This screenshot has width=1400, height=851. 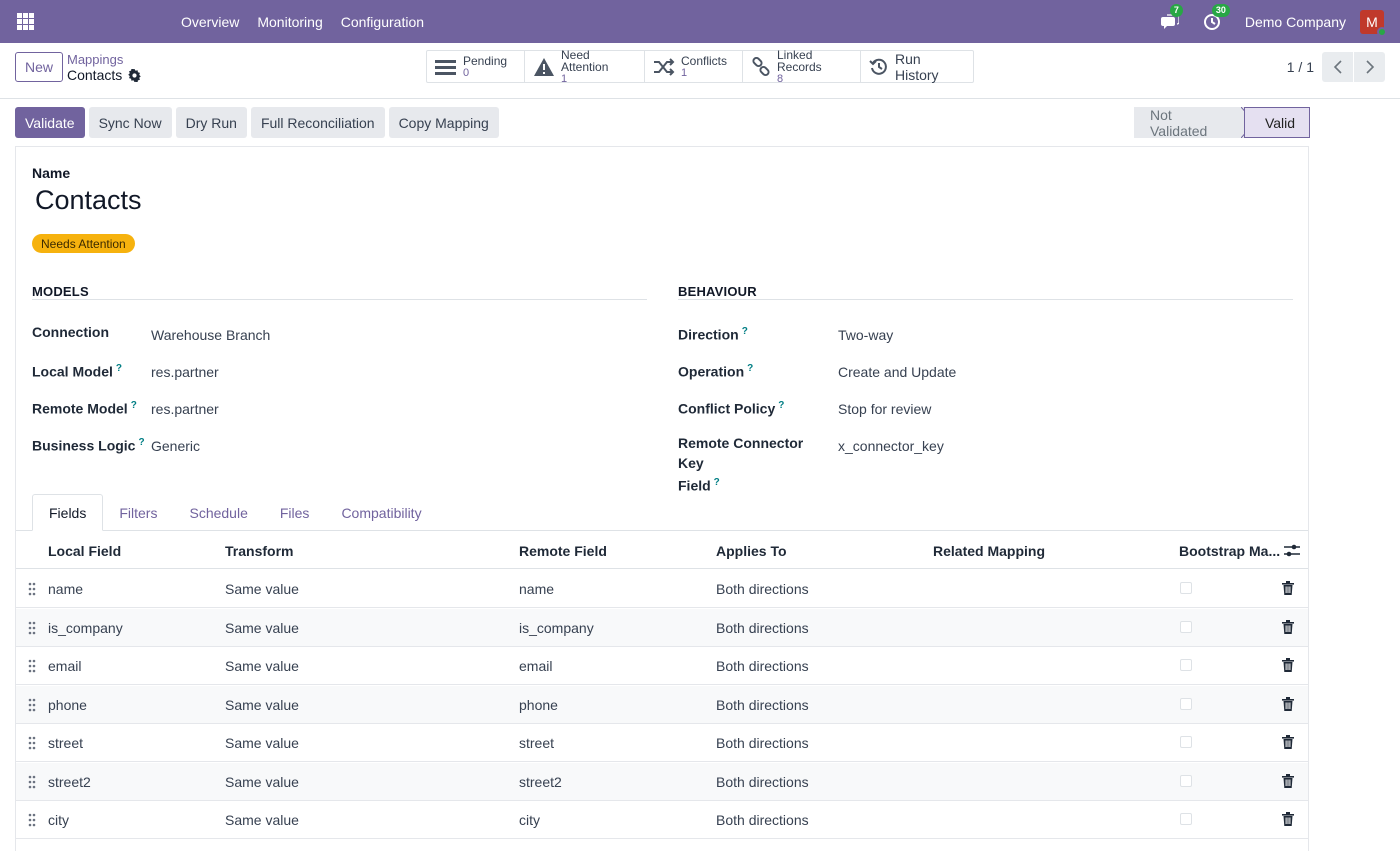 What do you see at coordinates (259, 551) in the screenshot?
I see `column-transform: Transform` at bounding box center [259, 551].